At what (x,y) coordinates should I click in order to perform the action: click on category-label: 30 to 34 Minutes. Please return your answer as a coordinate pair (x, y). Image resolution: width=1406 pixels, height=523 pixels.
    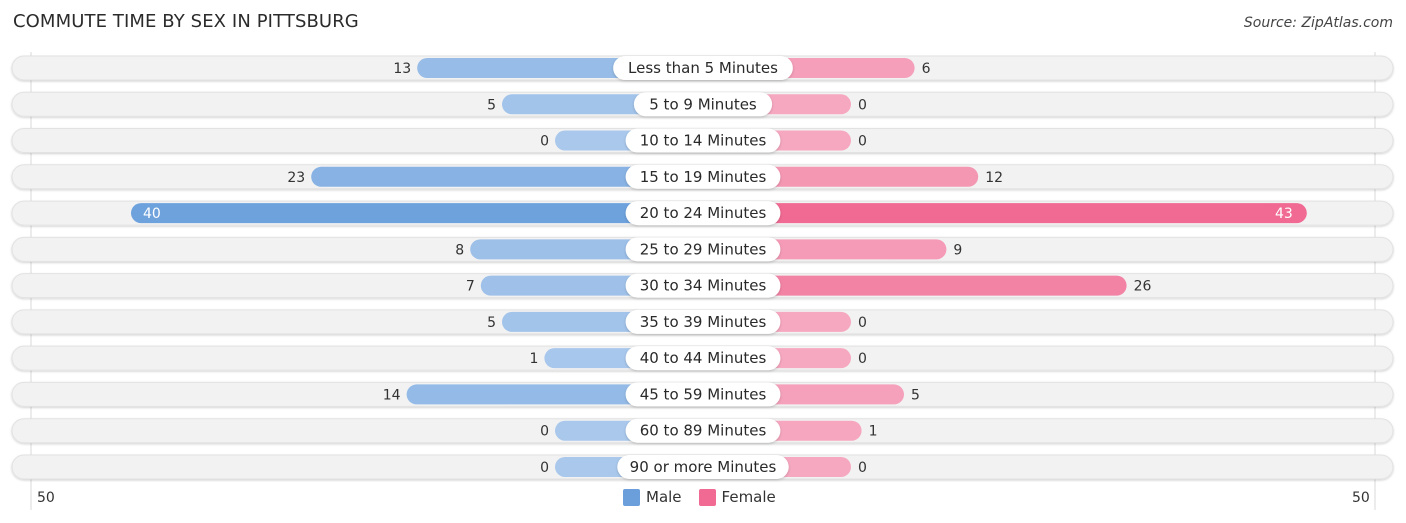
    Looking at the image, I should click on (703, 286).